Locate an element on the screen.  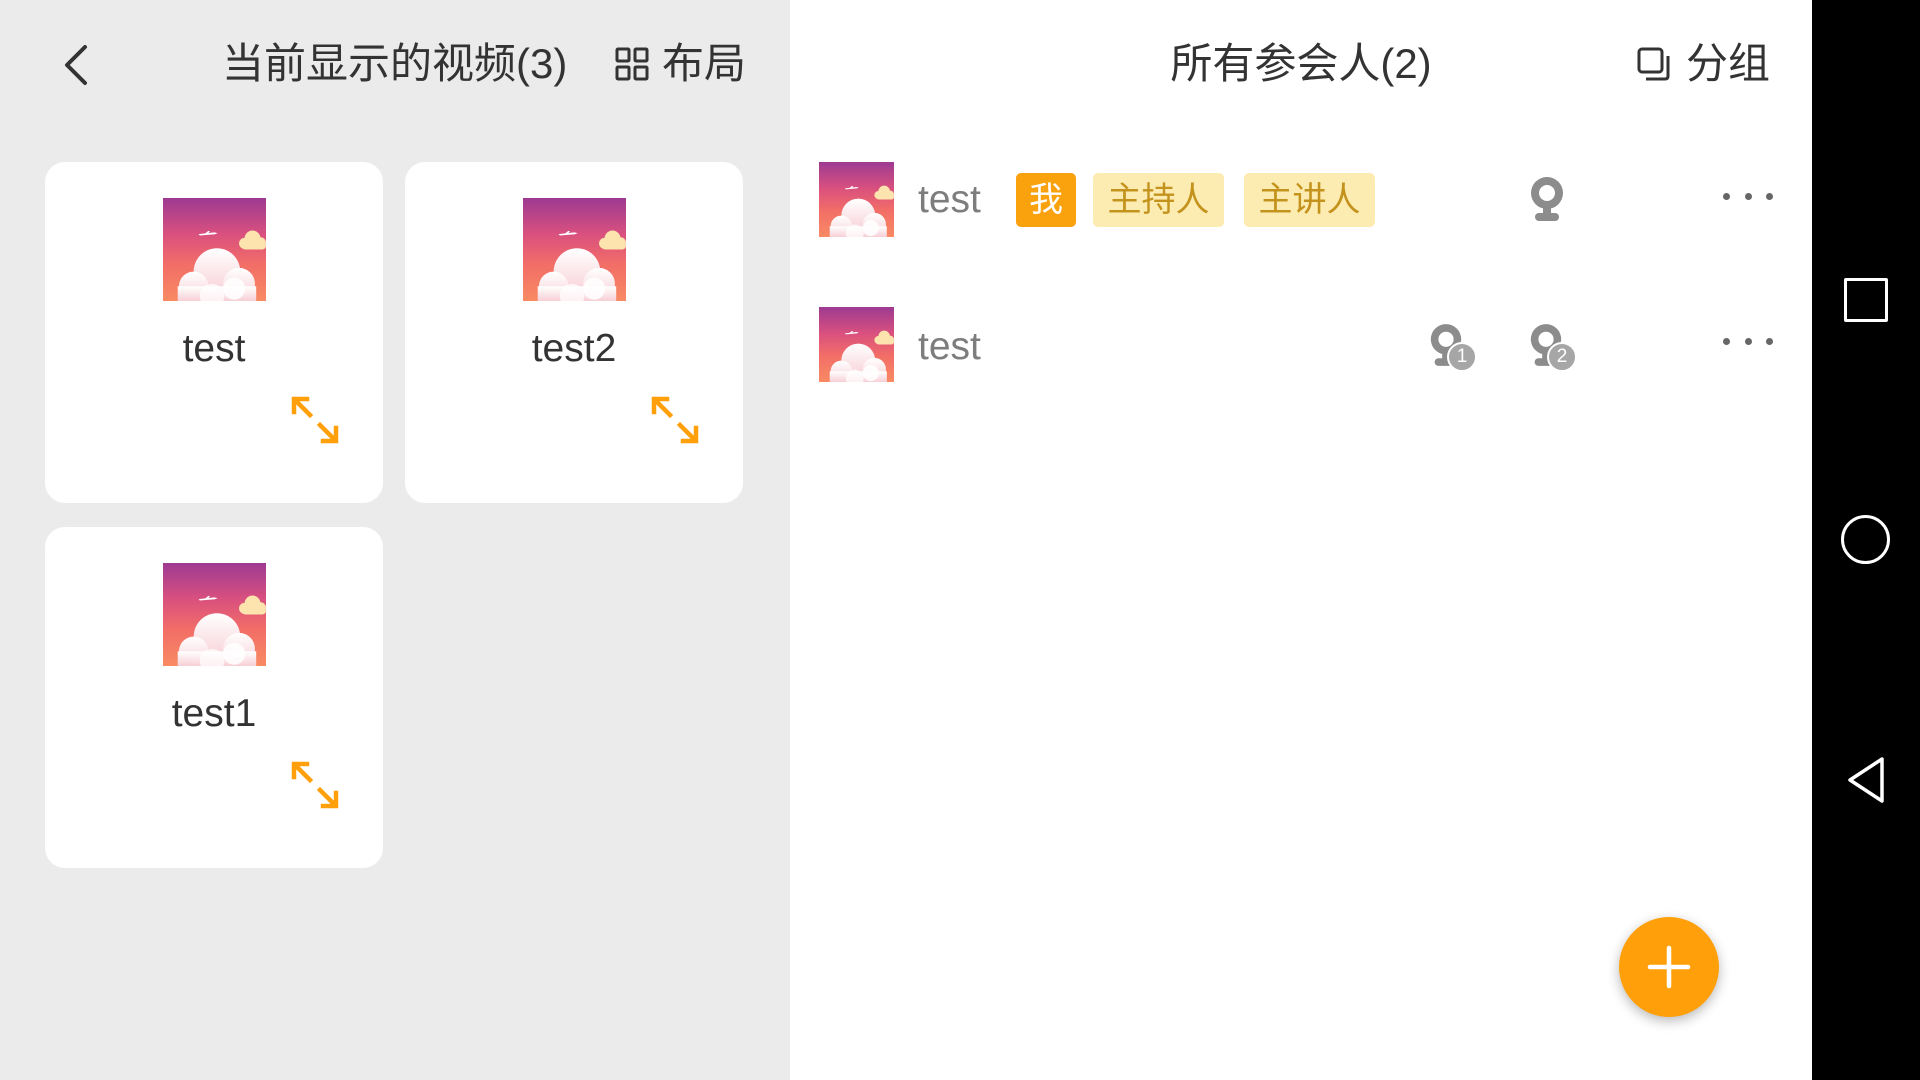
webcam-icon is located at coordinates (1547, 199).